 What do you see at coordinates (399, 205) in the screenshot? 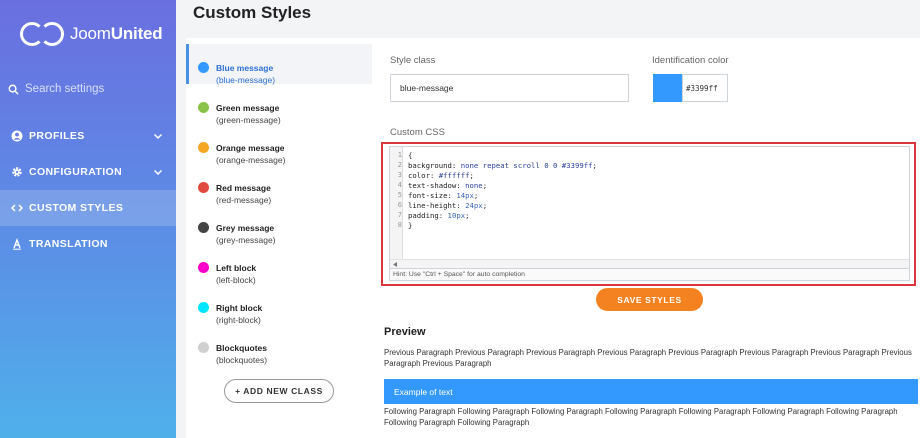
I see `line-number: 6` at bounding box center [399, 205].